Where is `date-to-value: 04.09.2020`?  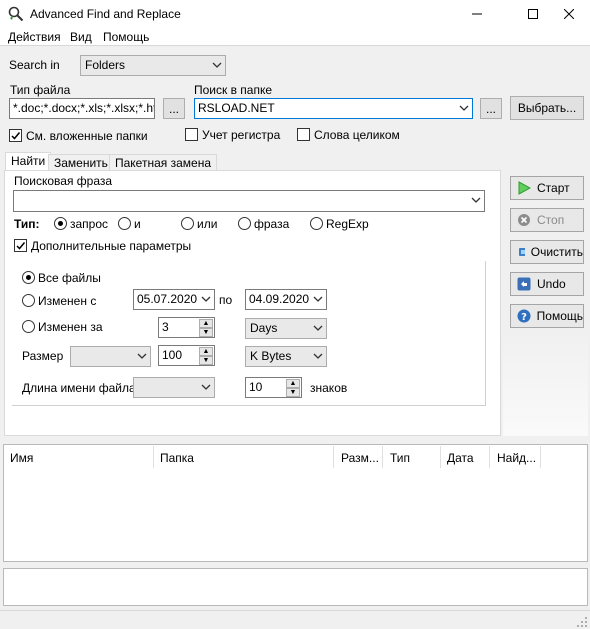 date-to-value: 04.09.2020 is located at coordinates (279, 299).